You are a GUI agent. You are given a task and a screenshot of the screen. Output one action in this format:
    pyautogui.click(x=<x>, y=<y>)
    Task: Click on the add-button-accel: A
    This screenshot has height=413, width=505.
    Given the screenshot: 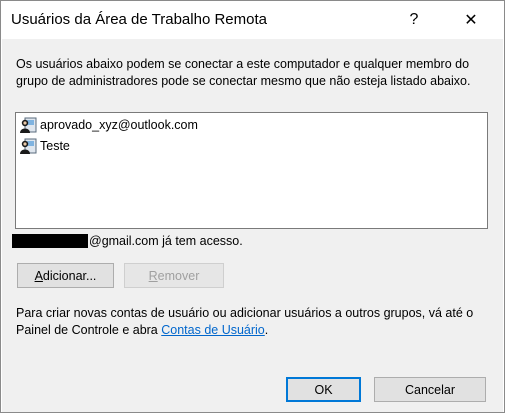 What is the action you would take?
    pyautogui.click(x=38, y=275)
    